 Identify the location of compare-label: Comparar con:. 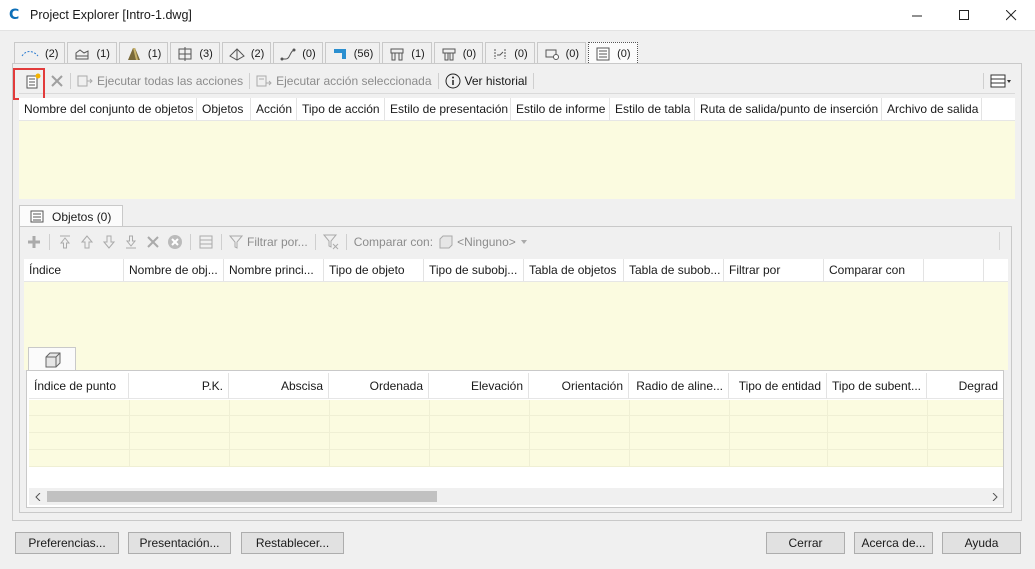
(393, 242).